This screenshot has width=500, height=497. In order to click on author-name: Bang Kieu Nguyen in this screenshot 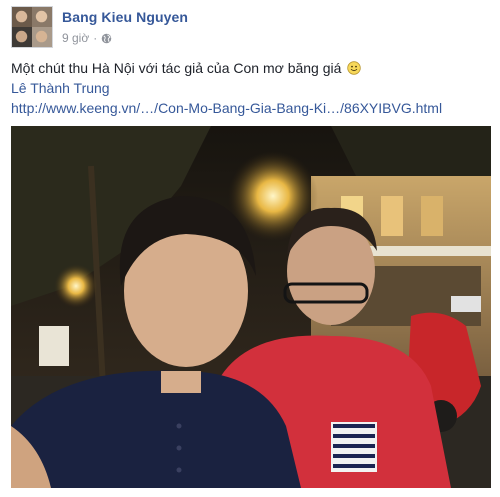, I will do `click(125, 17)`.